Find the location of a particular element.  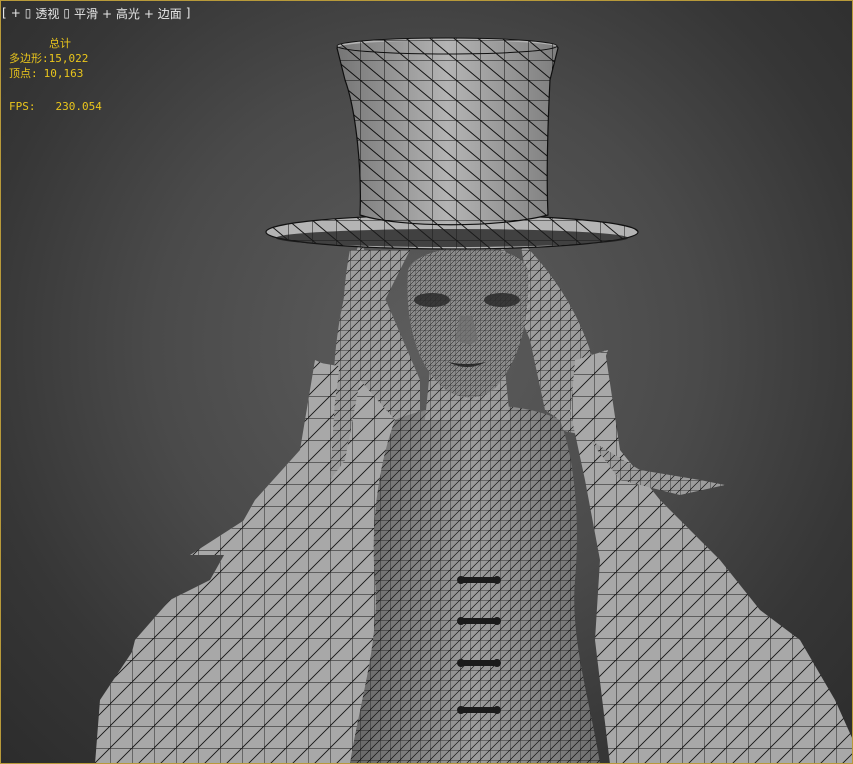

scene-statistics: 总计 多边形: 15,022 顶点: 10,163 is located at coordinates (48, 58).